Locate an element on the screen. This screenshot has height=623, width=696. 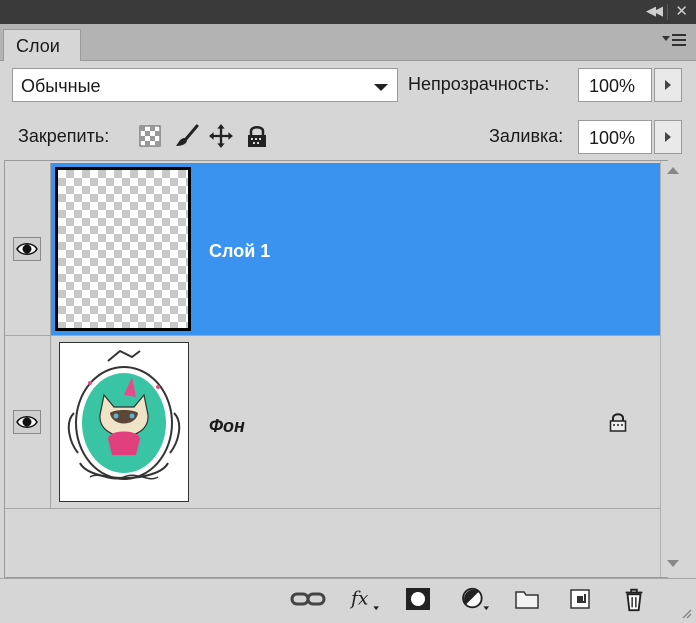
tab-strip: Слои is located at coordinates (348, 42).